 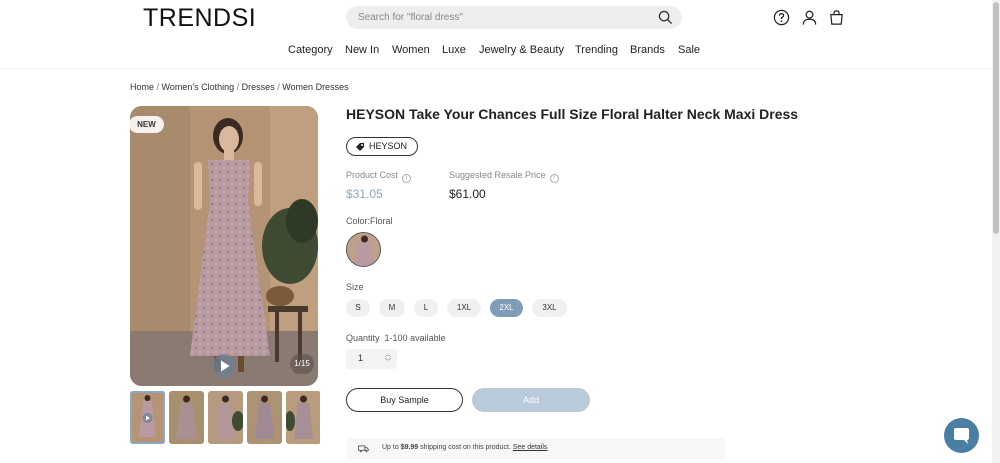 What do you see at coordinates (415, 338) in the screenshot?
I see `availability-text: 1-100 available` at bounding box center [415, 338].